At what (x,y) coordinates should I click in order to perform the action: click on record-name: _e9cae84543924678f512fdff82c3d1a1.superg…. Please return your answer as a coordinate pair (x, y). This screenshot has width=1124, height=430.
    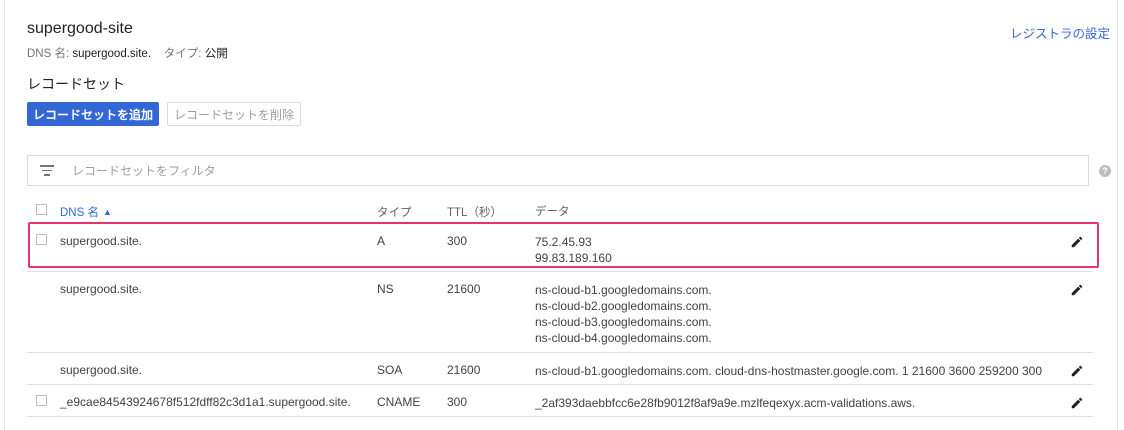
    Looking at the image, I should click on (205, 402).